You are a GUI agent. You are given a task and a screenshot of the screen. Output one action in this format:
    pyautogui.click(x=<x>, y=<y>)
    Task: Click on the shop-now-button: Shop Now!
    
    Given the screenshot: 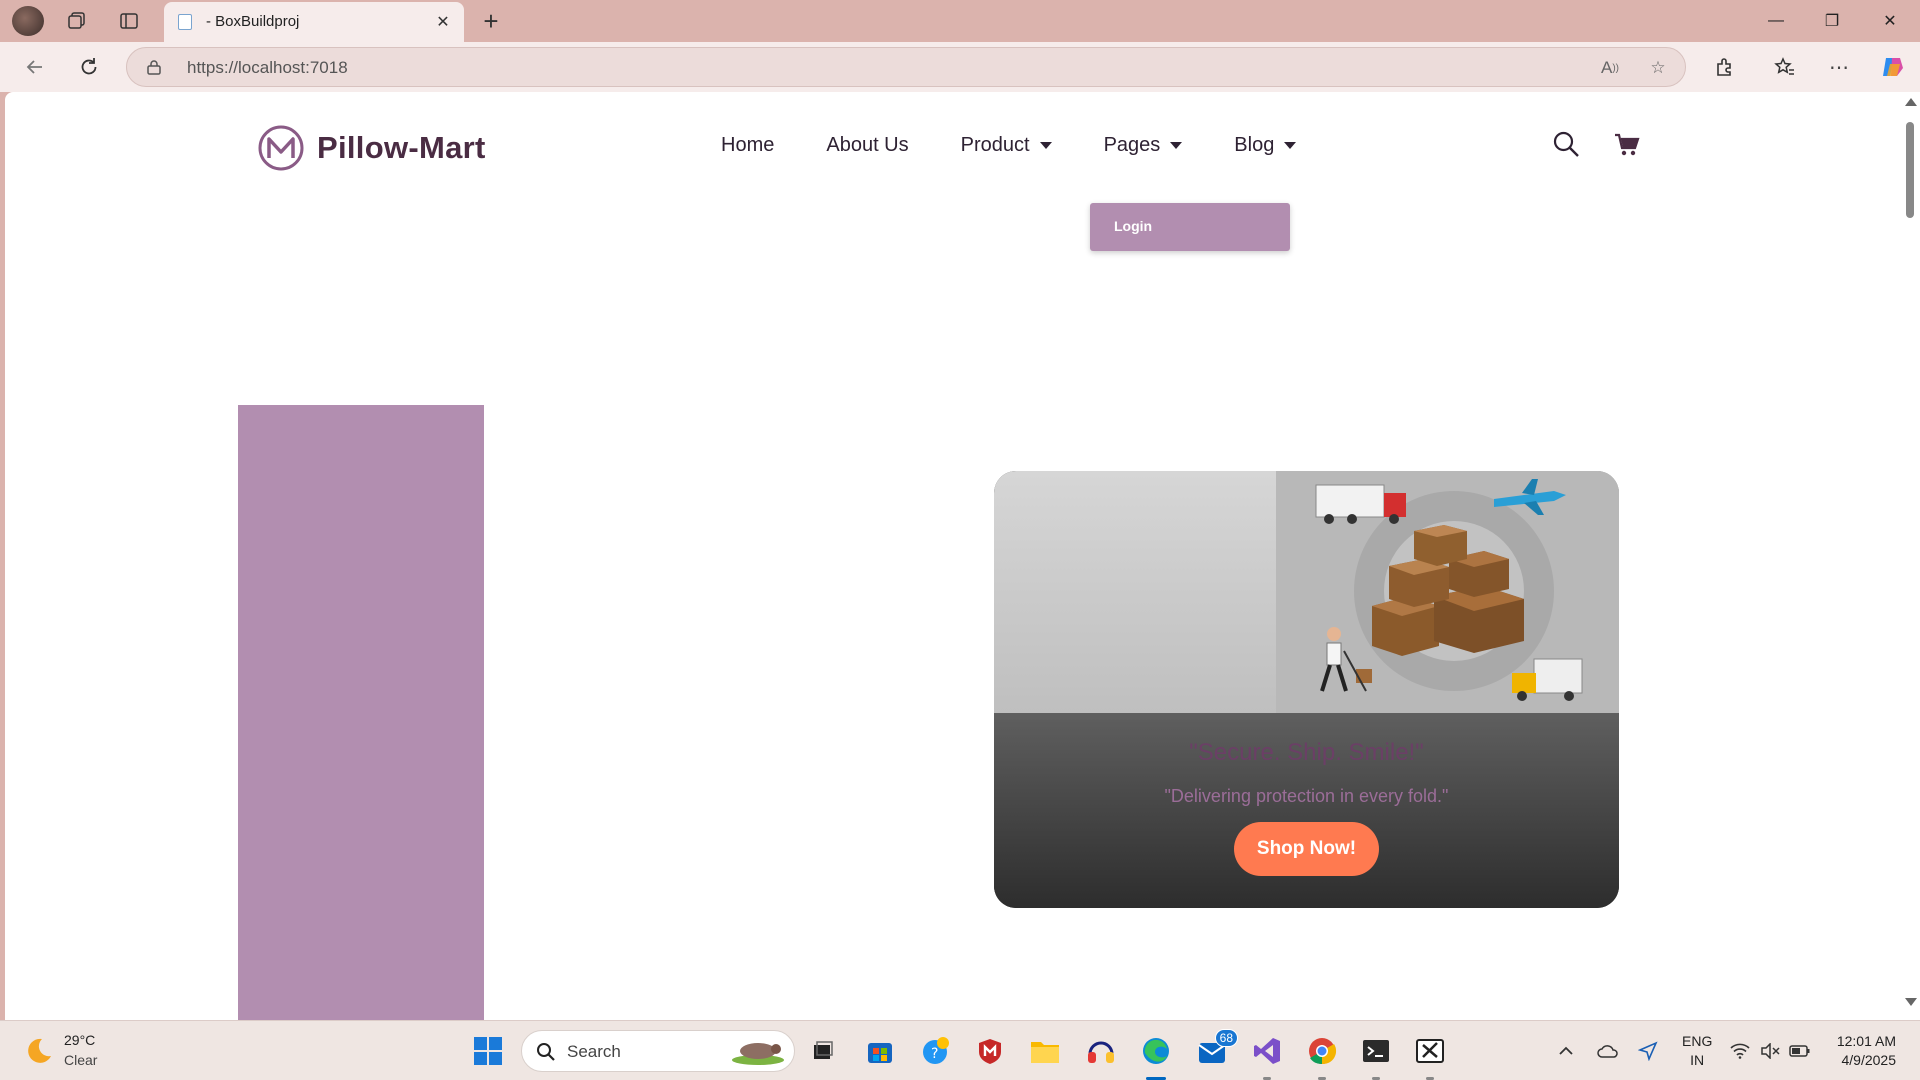 What is the action you would take?
    pyautogui.click(x=1306, y=849)
    